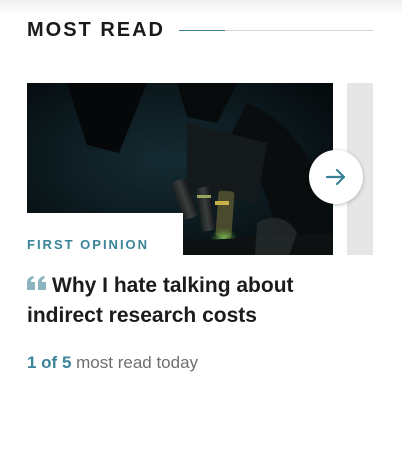 Image resolution: width=402 pixels, height=454 pixels. I want to click on next-button, so click(336, 177).